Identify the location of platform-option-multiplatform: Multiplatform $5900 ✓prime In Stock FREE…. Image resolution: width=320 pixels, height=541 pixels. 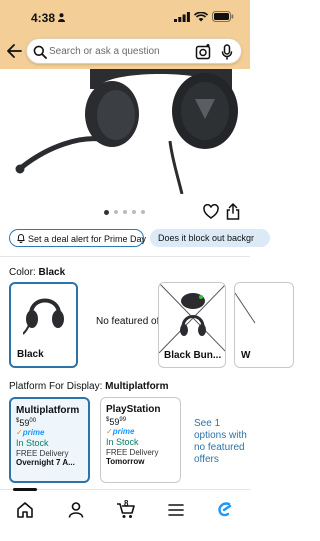
(49, 440).